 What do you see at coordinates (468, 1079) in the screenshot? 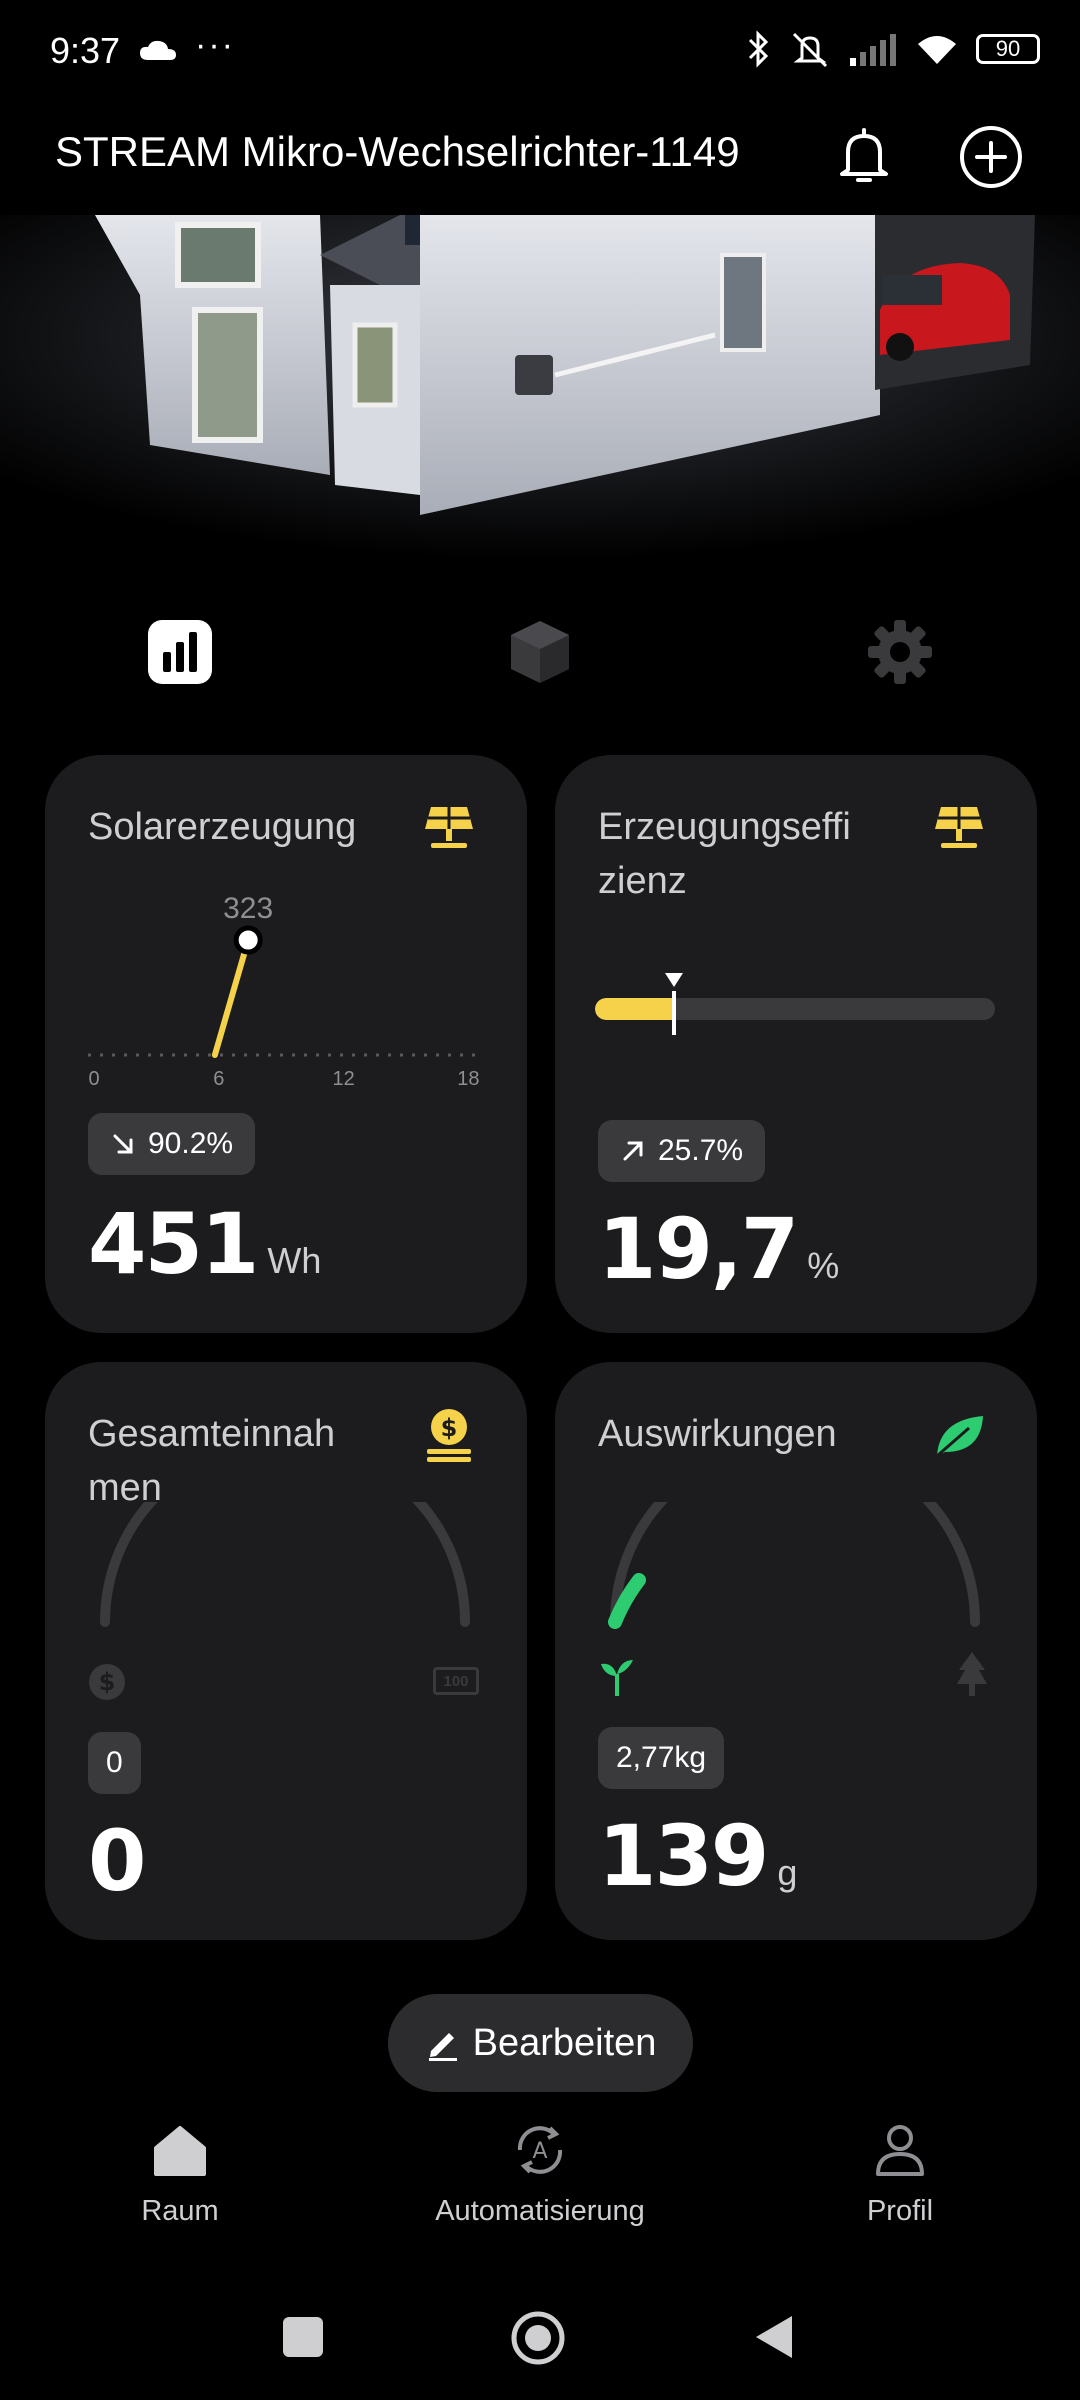
I see `x-tick-label: 18` at bounding box center [468, 1079].